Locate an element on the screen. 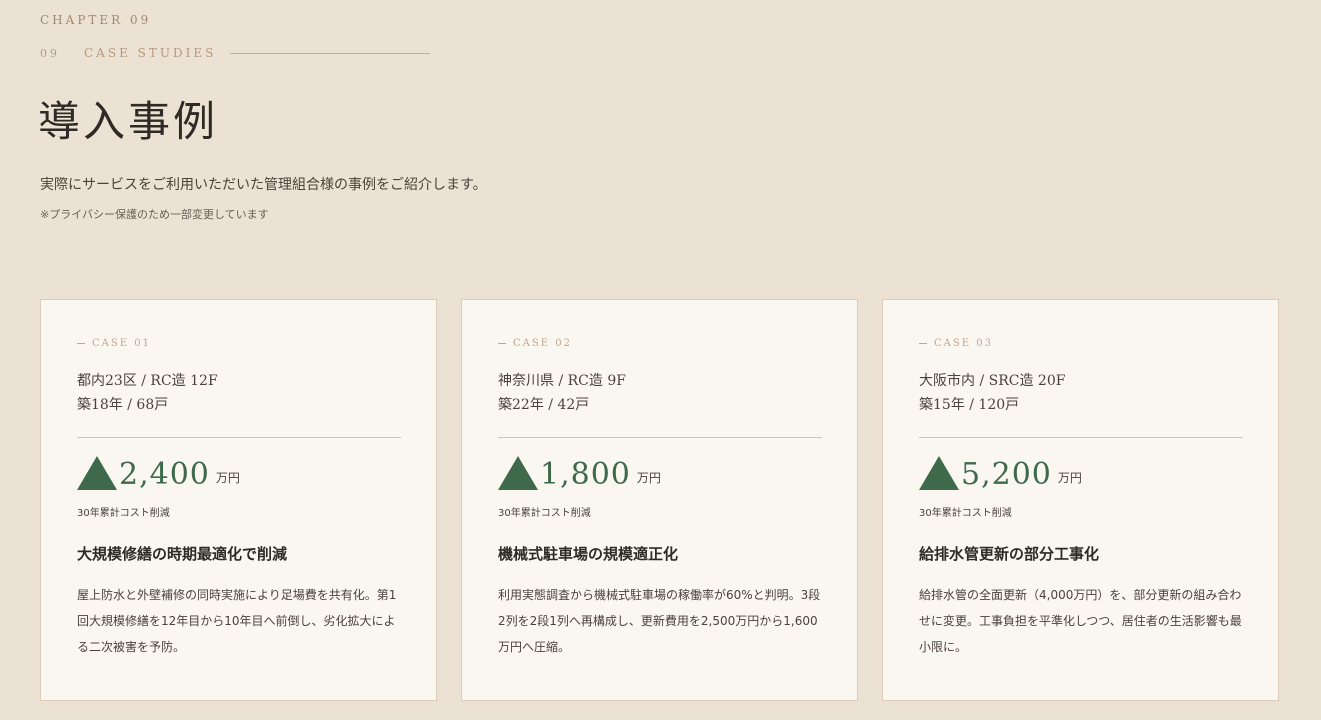  case-title: 大規模修繕の時期最適化で削減 is located at coordinates (182, 554).